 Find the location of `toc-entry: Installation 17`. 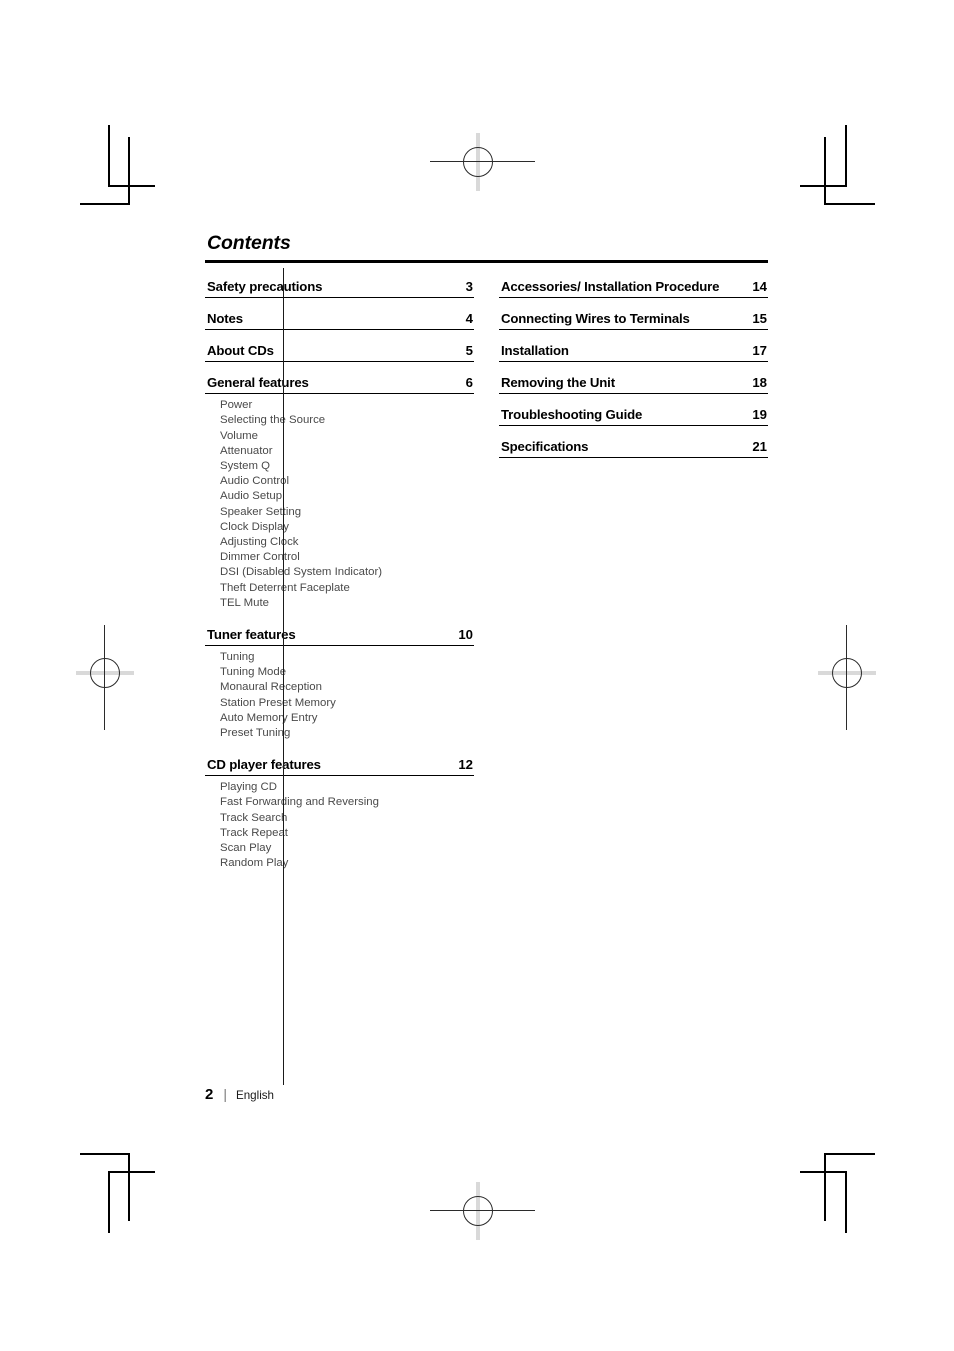

toc-entry: Installation 17 is located at coordinates (633, 353).